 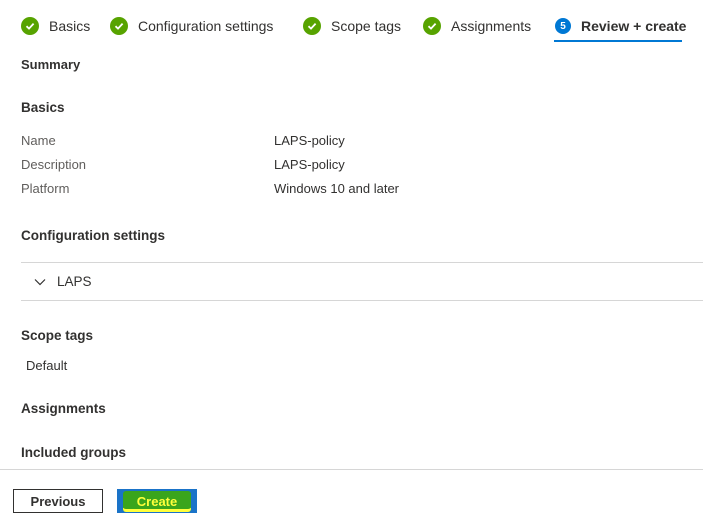 What do you see at coordinates (491, 26) in the screenshot?
I see `step-label: Assignments` at bounding box center [491, 26].